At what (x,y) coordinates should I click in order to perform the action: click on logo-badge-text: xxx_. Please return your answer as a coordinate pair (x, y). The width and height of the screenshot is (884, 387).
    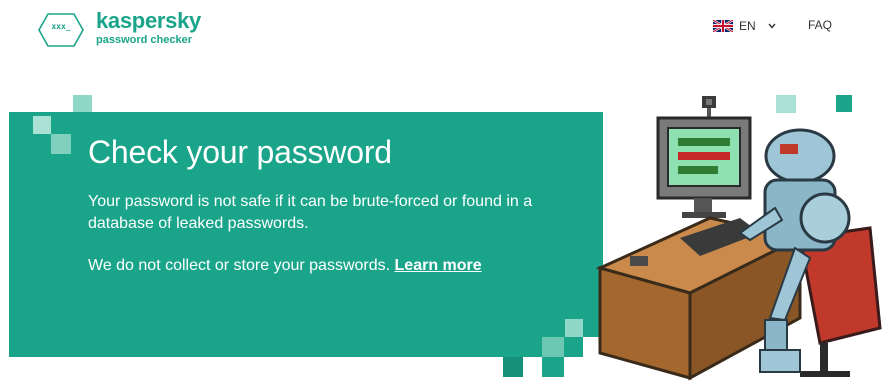
    Looking at the image, I should click on (61, 26).